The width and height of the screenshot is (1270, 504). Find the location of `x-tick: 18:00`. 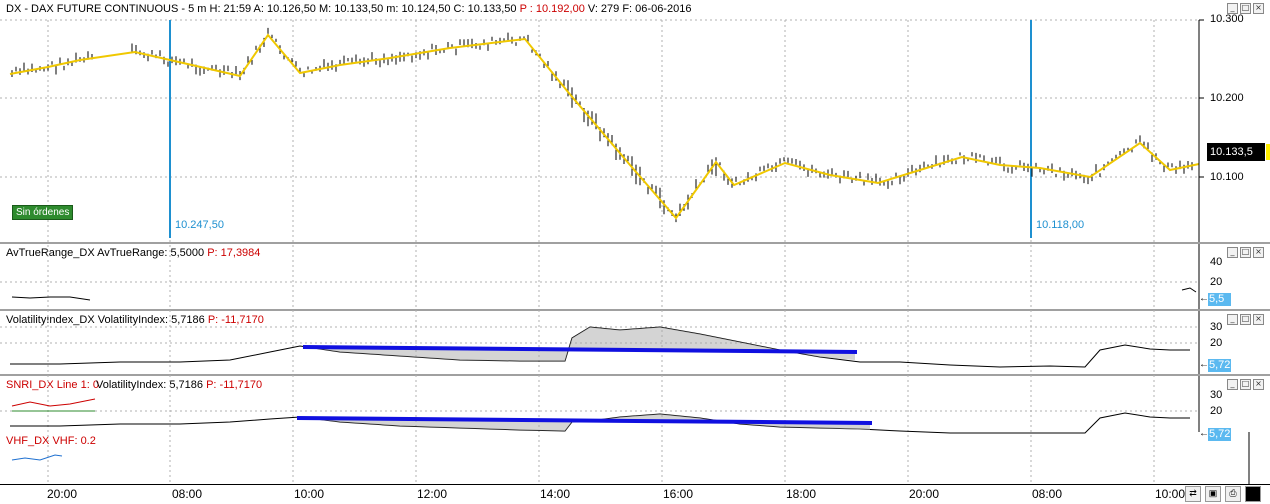

x-tick: 18:00 is located at coordinates (801, 494).